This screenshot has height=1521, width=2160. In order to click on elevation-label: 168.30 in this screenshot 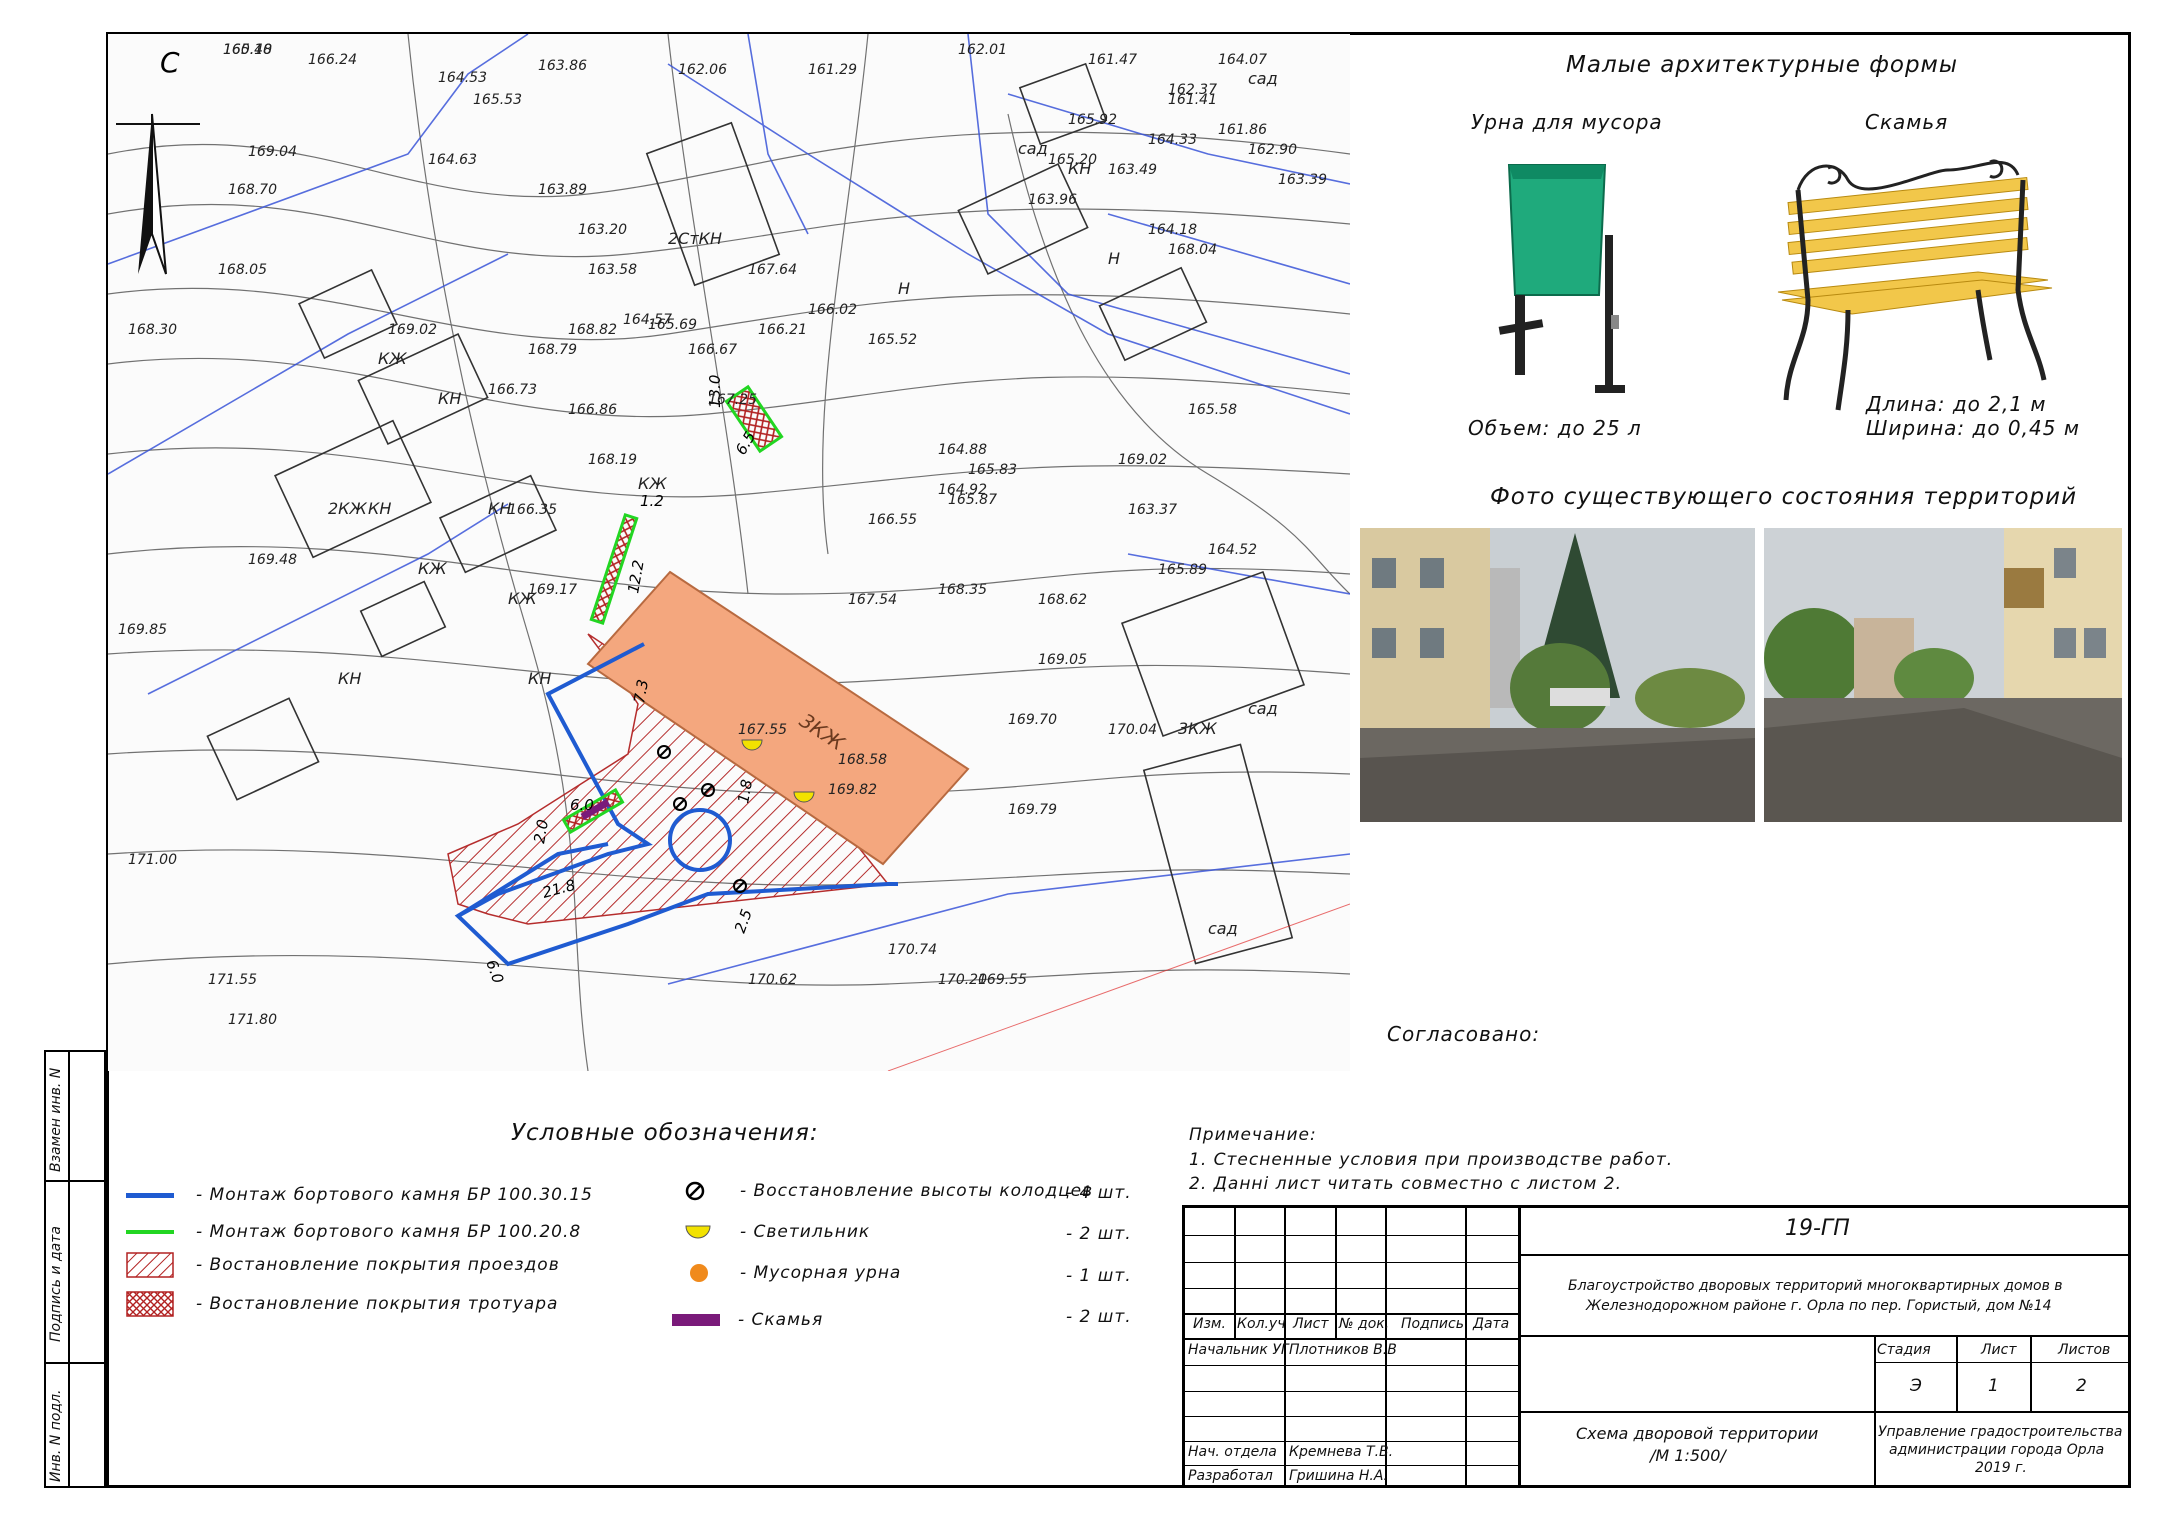, I will do `click(152, 330)`.